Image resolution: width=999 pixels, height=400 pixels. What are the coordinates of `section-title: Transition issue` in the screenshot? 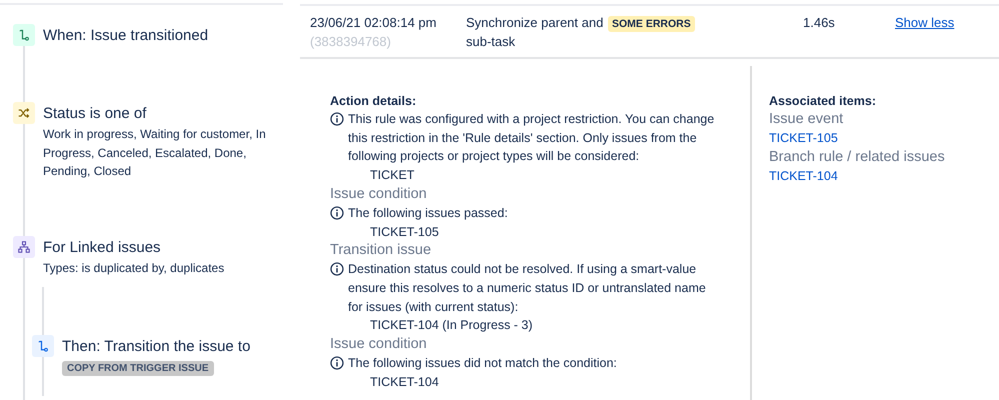 It's located at (381, 250).